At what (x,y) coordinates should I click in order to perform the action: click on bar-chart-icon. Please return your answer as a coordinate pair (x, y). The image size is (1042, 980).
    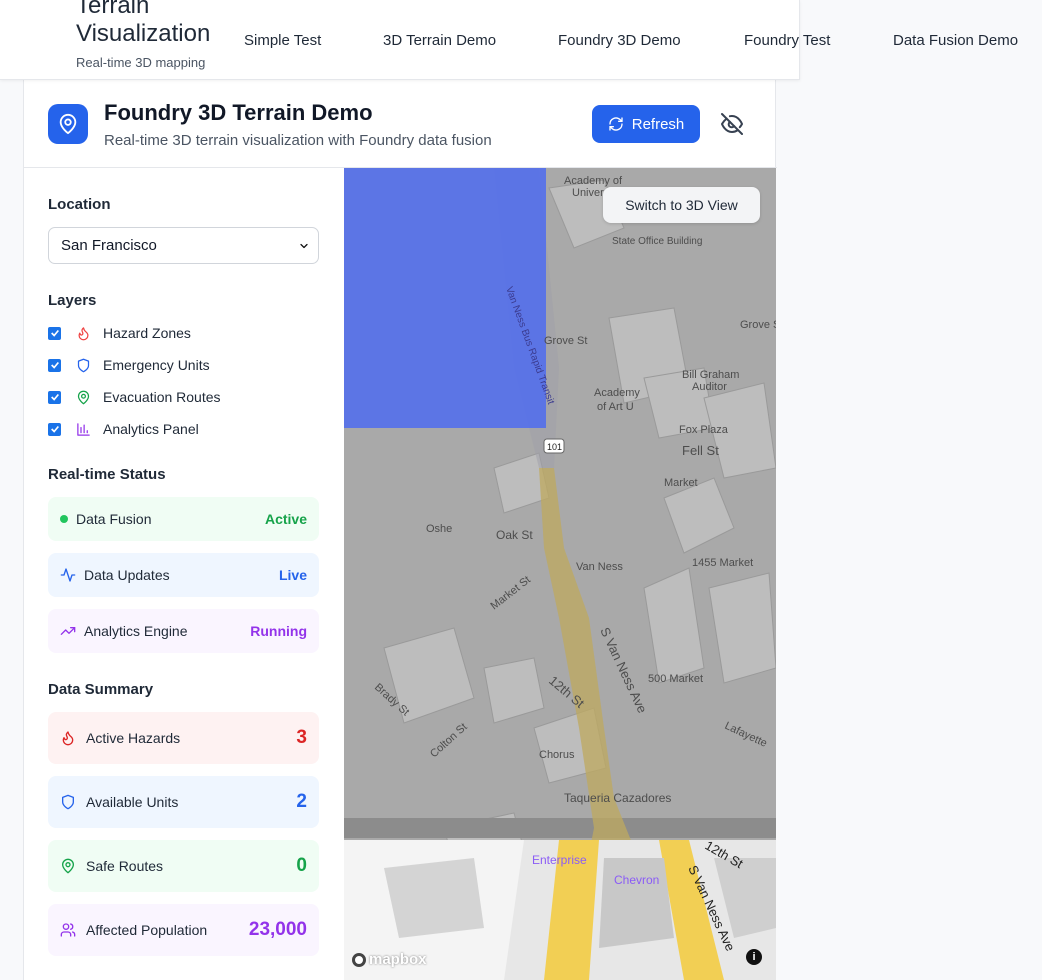
    Looking at the image, I should click on (83, 429).